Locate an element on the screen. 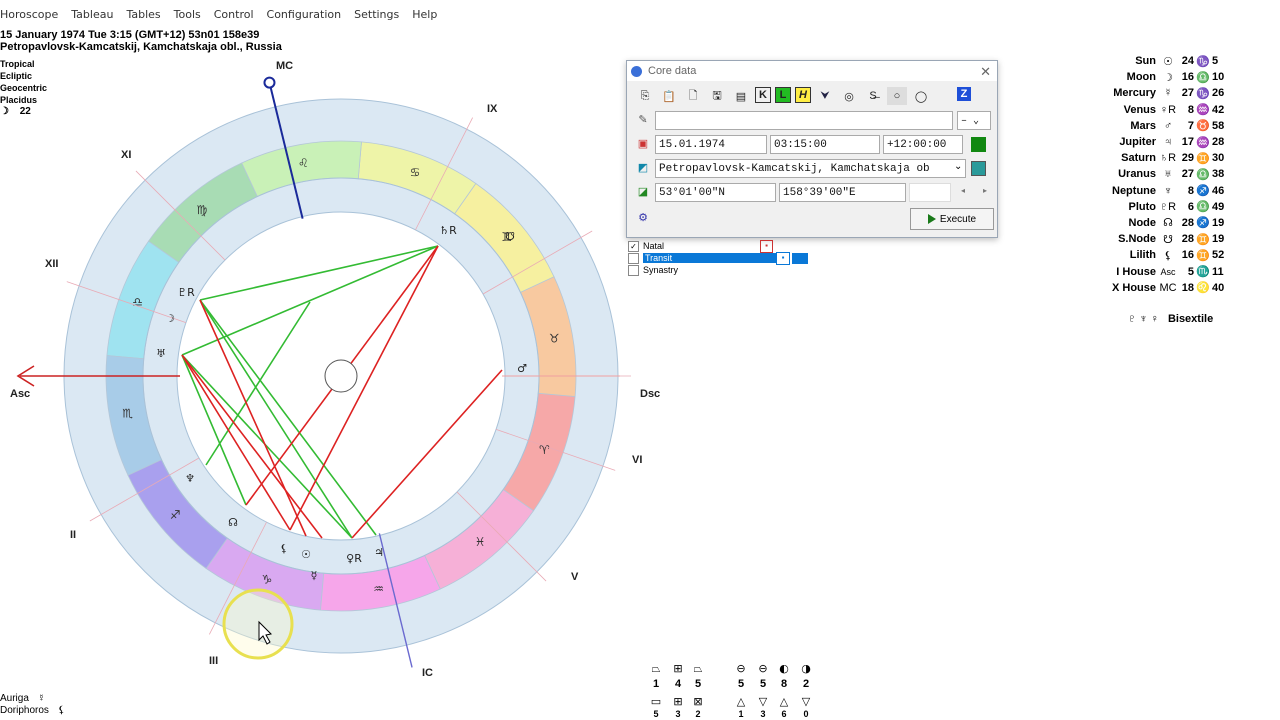 The width and height of the screenshot is (1280, 720). planet-name: Uranus is located at coordinates (1137, 174).